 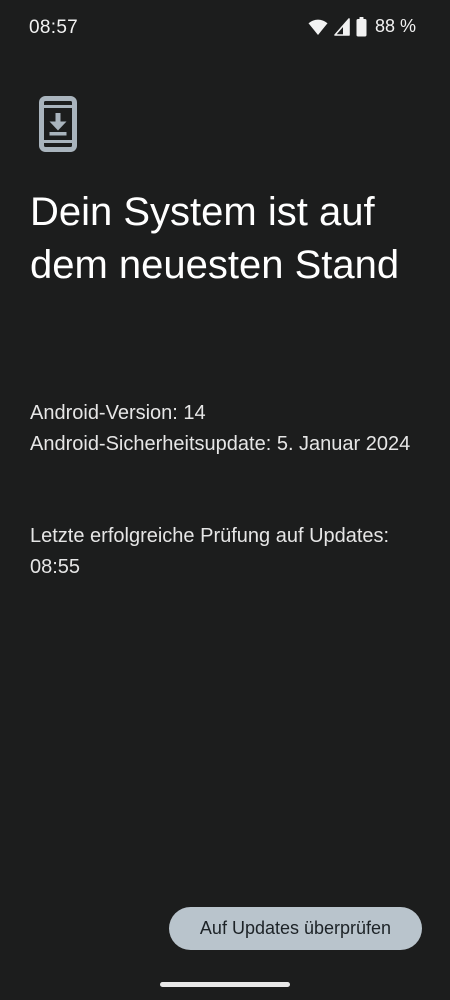 What do you see at coordinates (225, 28) in the screenshot?
I see `status-bar: 08:57 88 %` at bounding box center [225, 28].